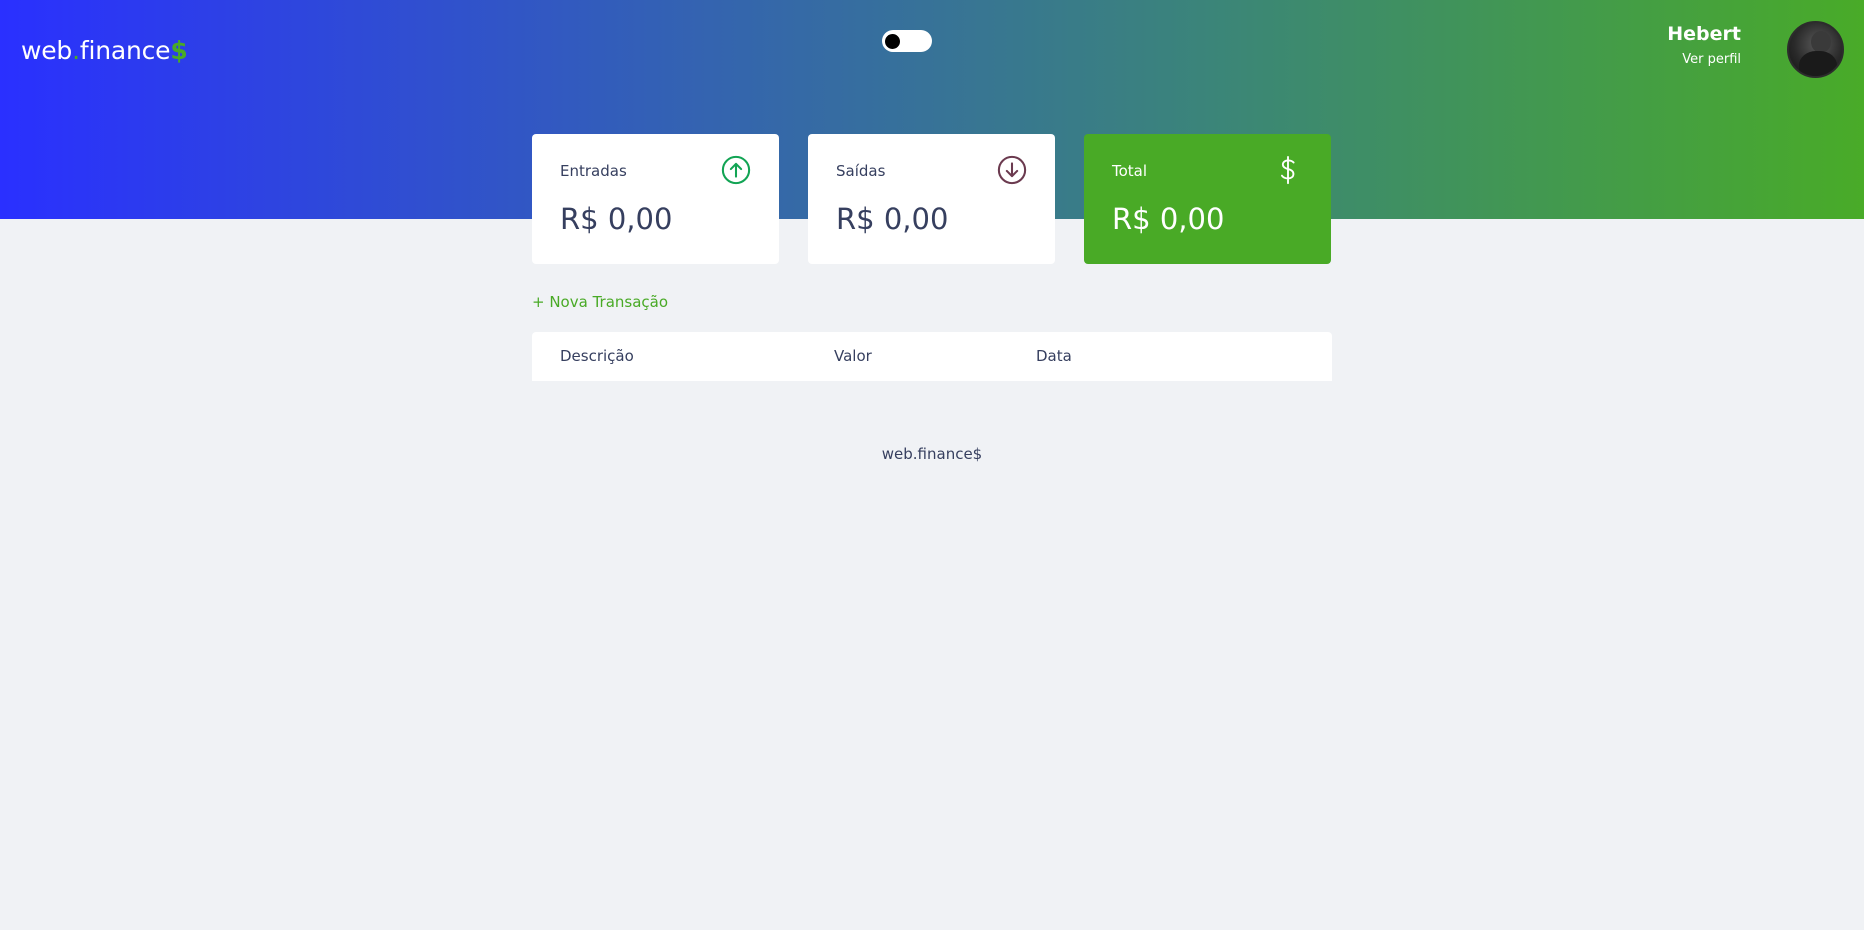 This screenshot has width=1864, height=930. What do you see at coordinates (736, 170) in the screenshot?
I see `arrow-up-circle-icon` at bounding box center [736, 170].